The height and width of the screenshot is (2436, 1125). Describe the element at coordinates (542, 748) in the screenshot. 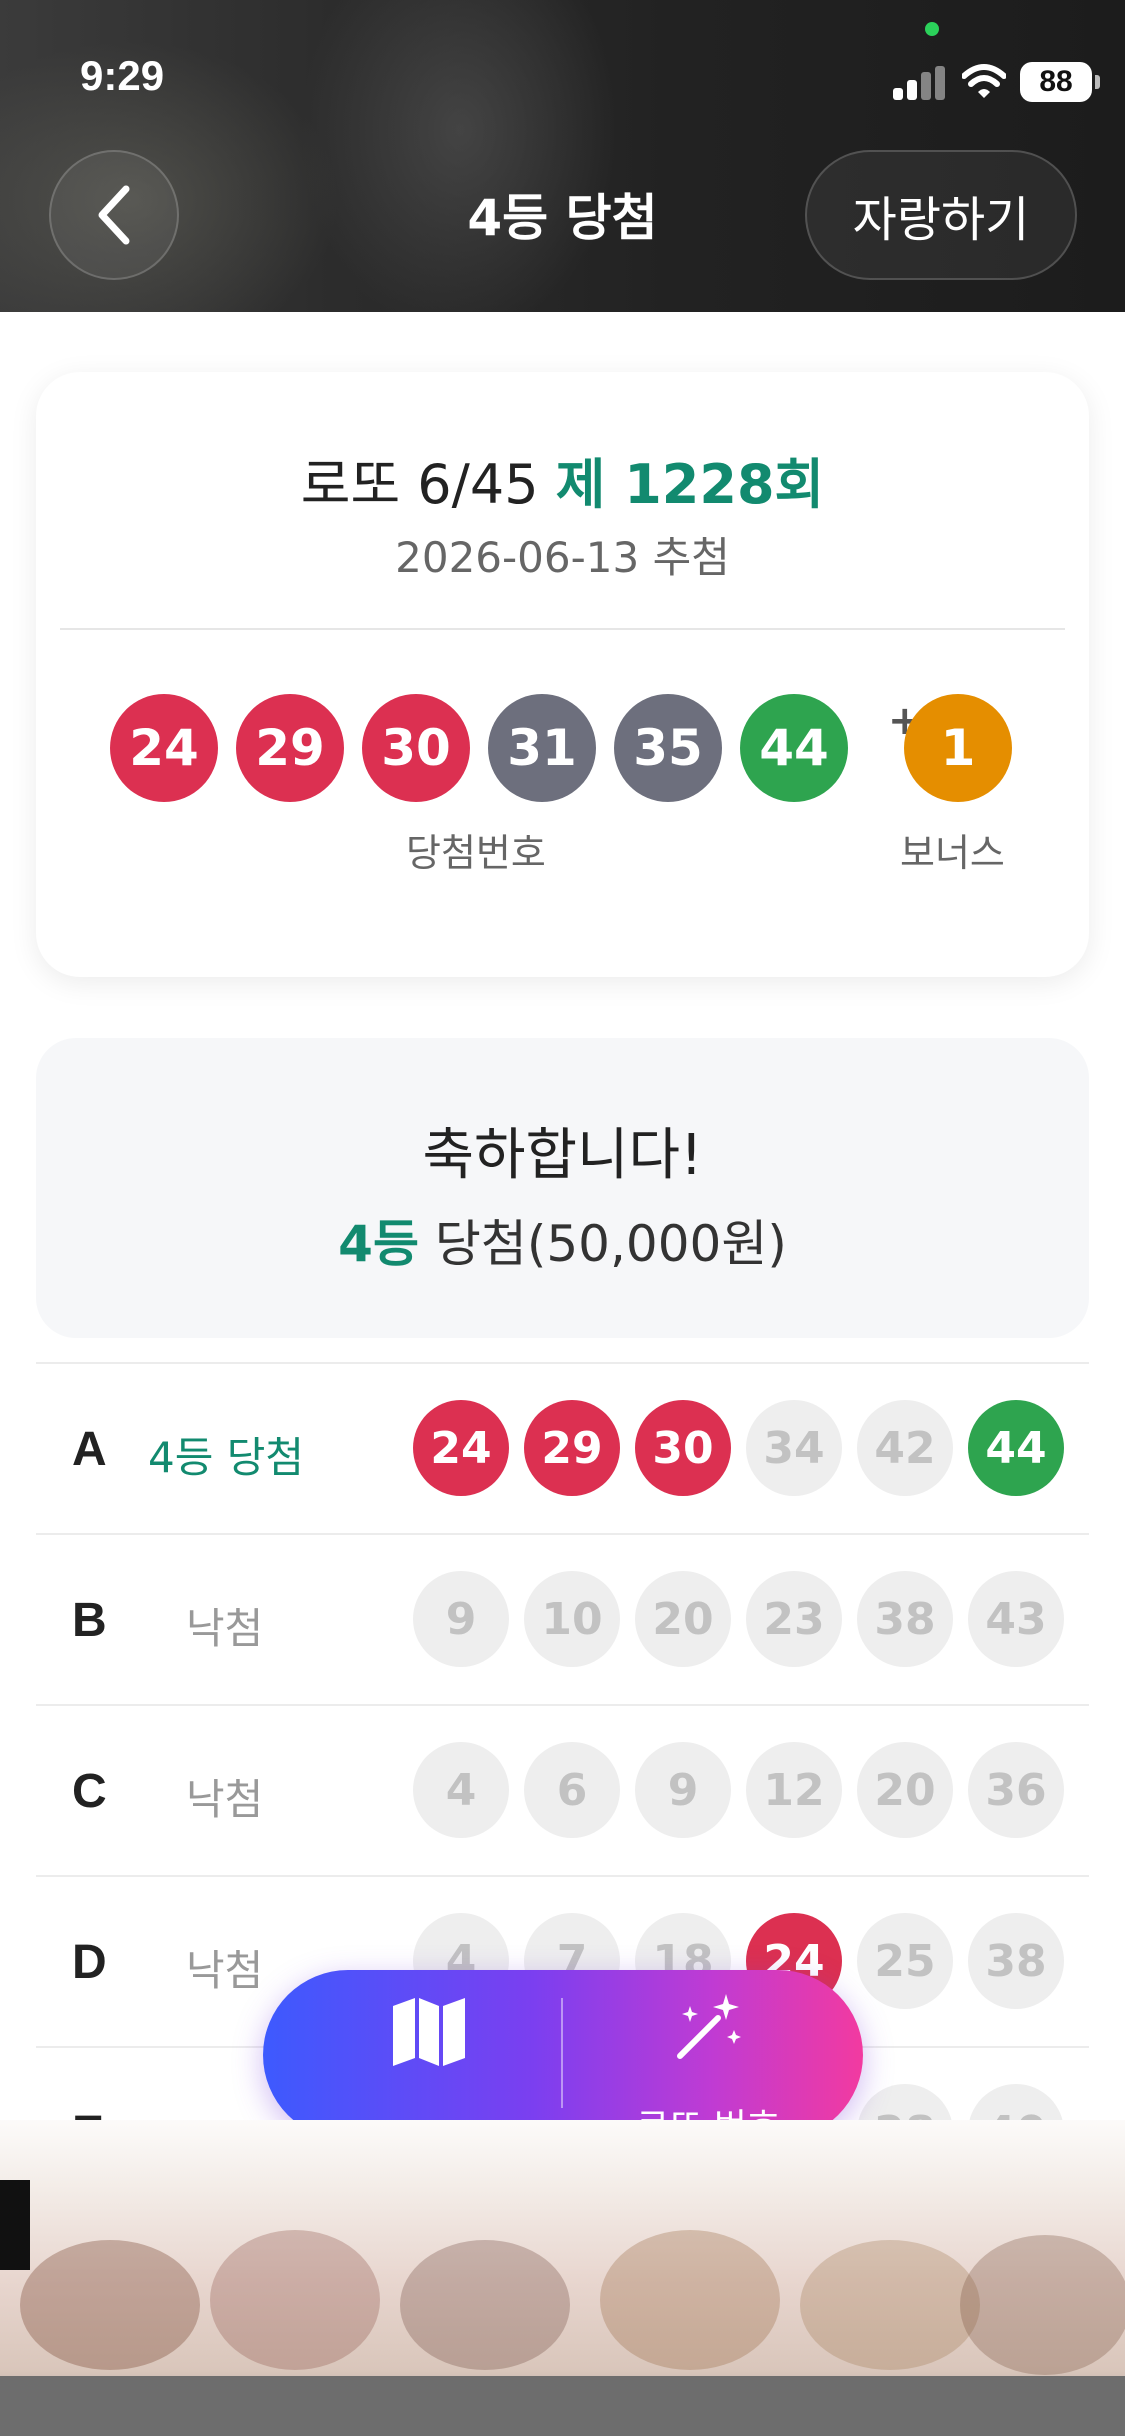

I see `winning-ball: 31` at that location.